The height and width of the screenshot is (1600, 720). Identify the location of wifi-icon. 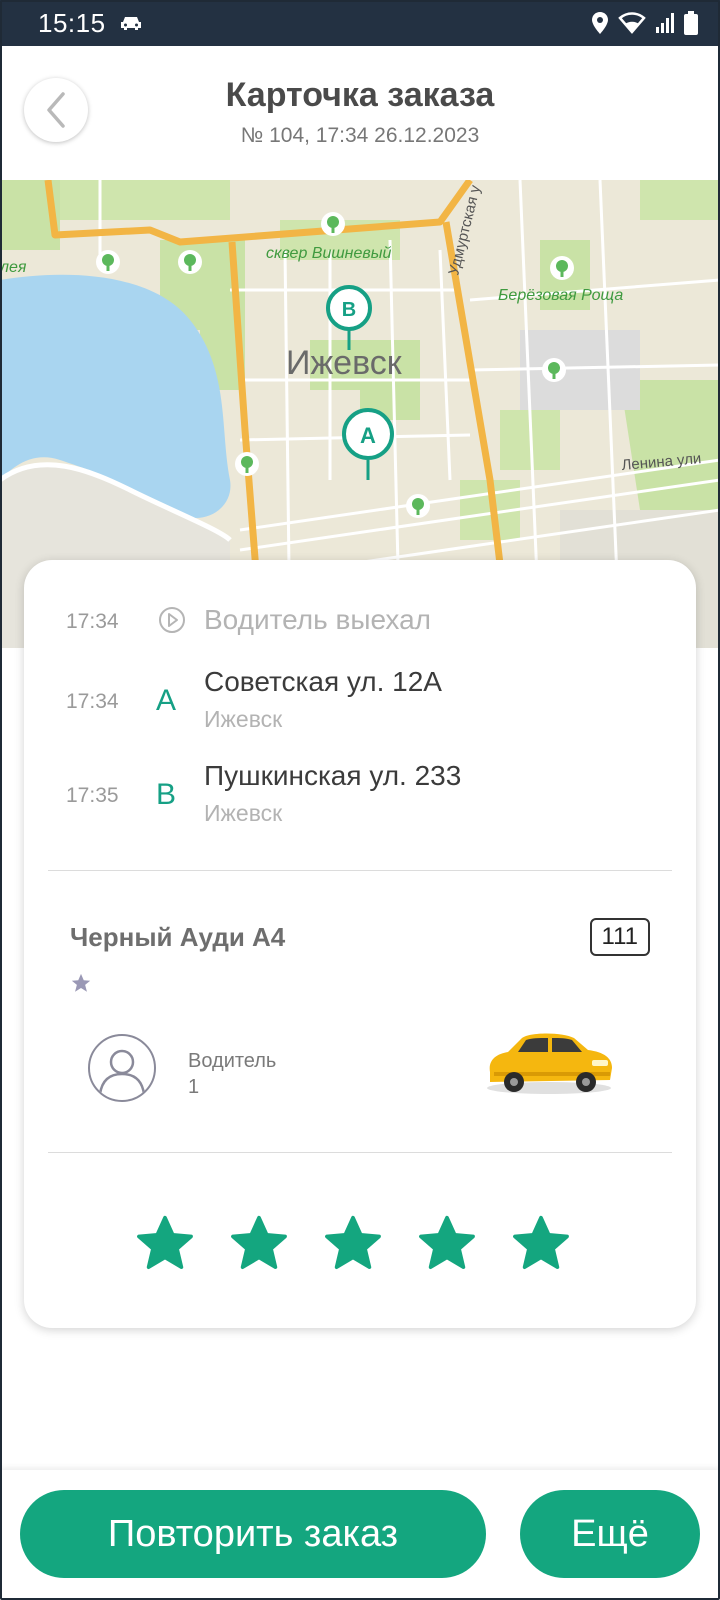
(632, 23).